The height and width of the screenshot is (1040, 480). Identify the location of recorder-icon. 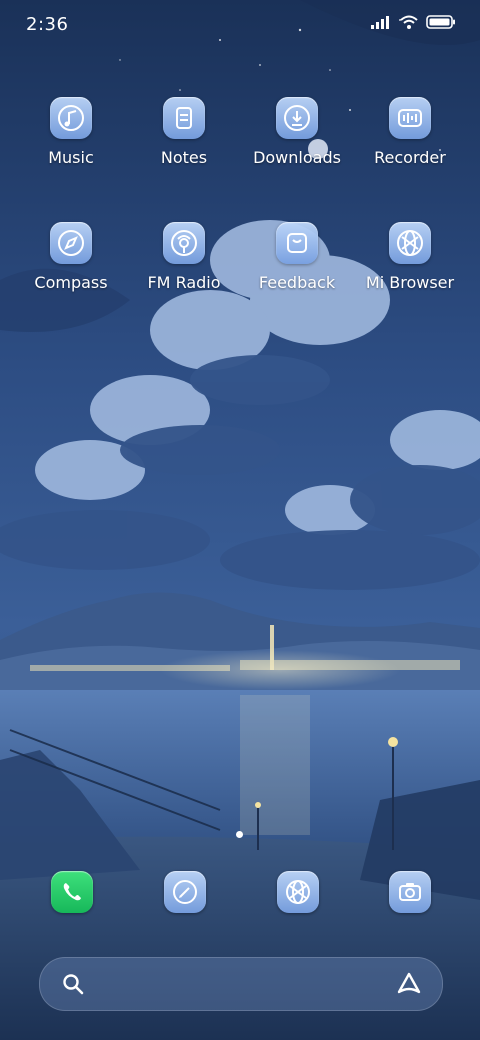
(410, 118).